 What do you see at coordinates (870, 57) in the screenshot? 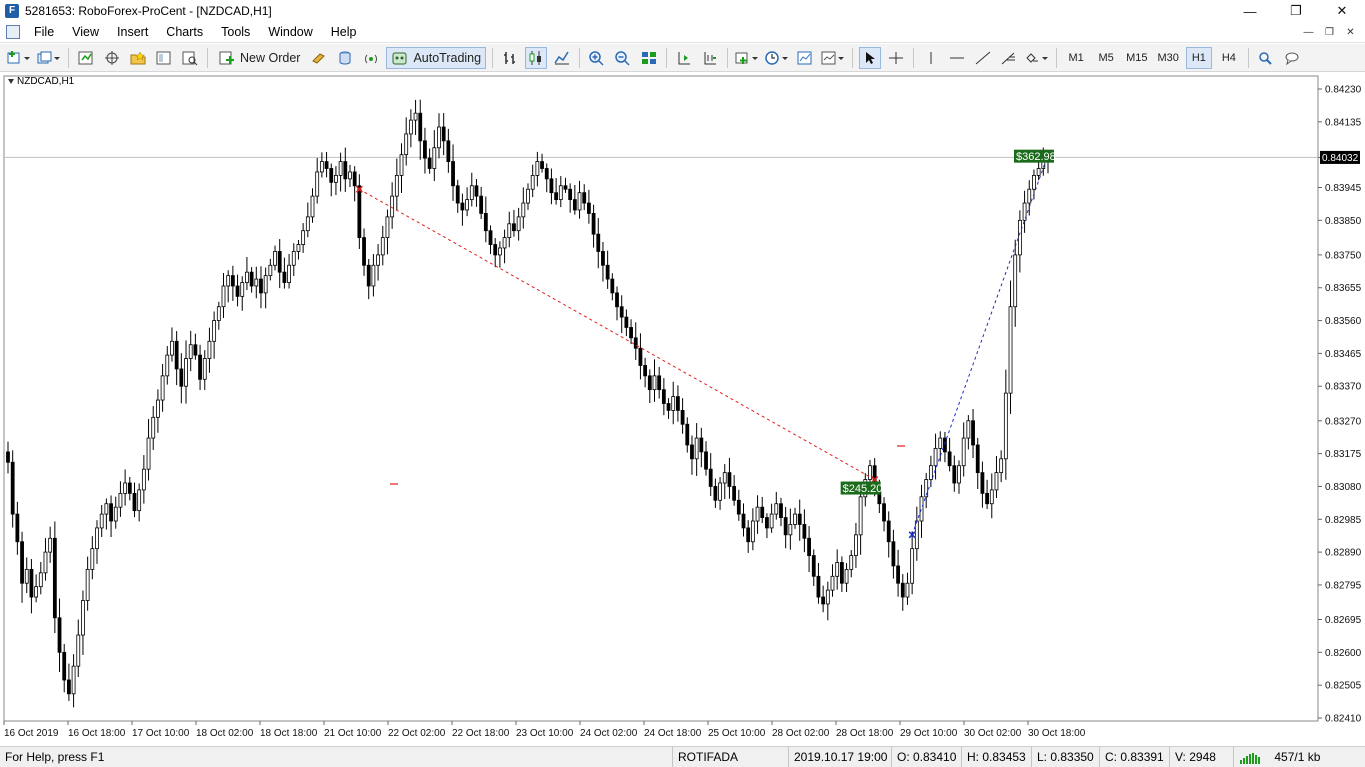
I see `cursor-tool-button` at bounding box center [870, 57].